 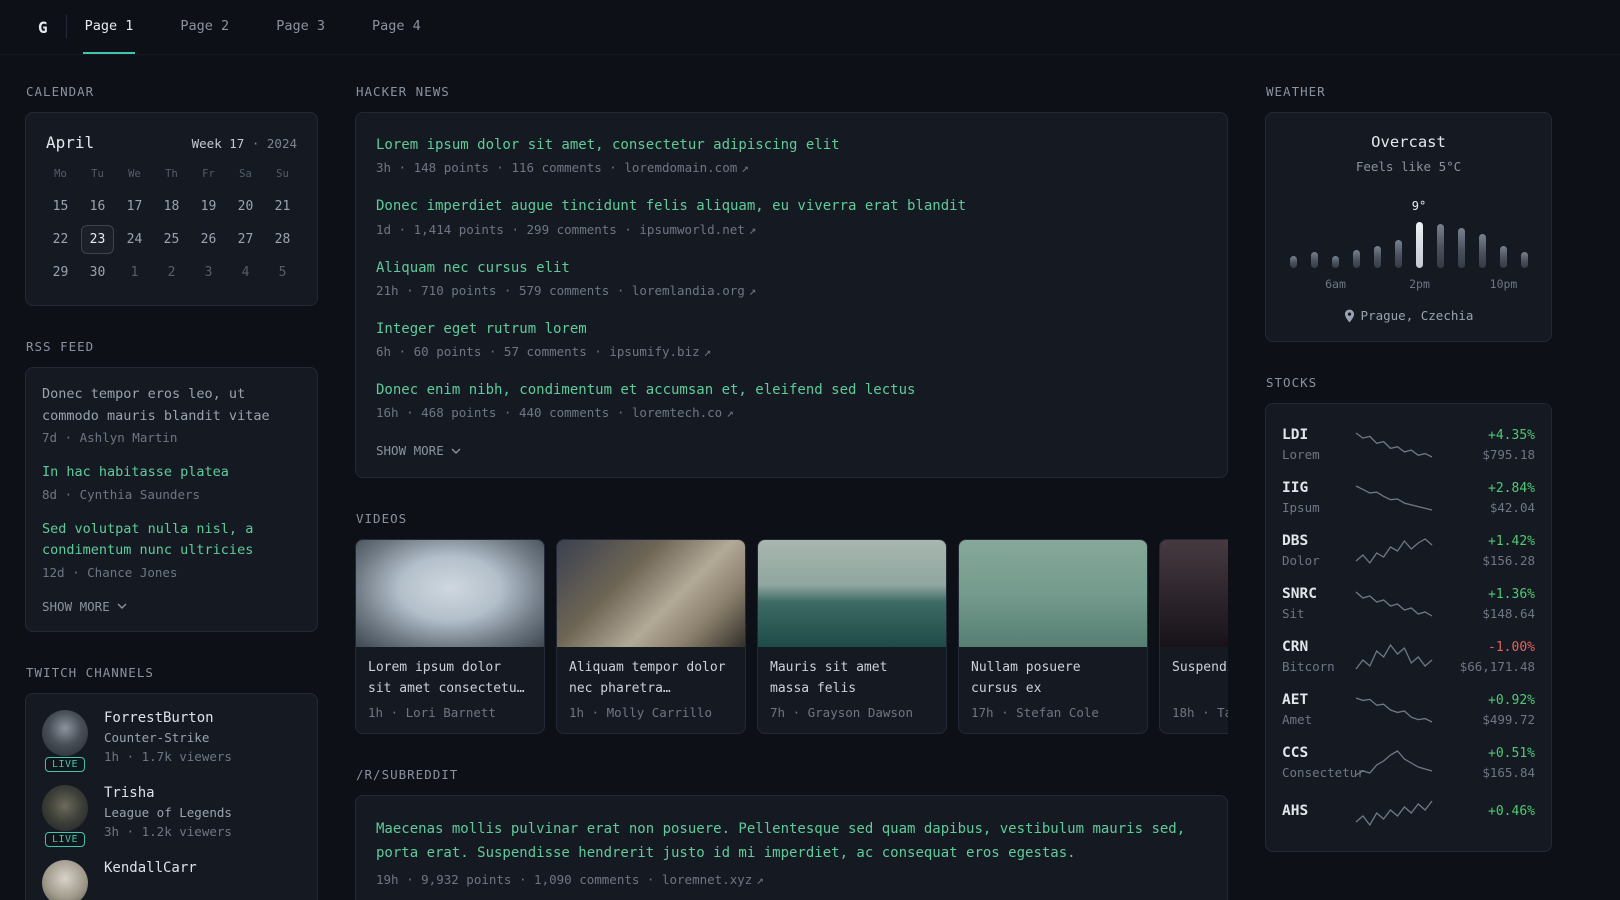 What do you see at coordinates (1508, 719) in the screenshot?
I see `stock-price: $499.72` at bounding box center [1508, 719].